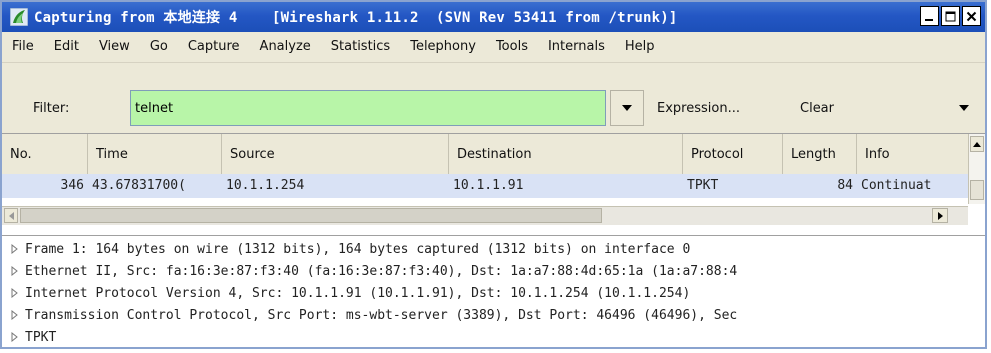 The height and width of the screenshot is (353, 991). What do you see at coordinates (443, 47) in the screenshot?
I see `menu-telephony: Telephony` at bounding box center [443, 47].